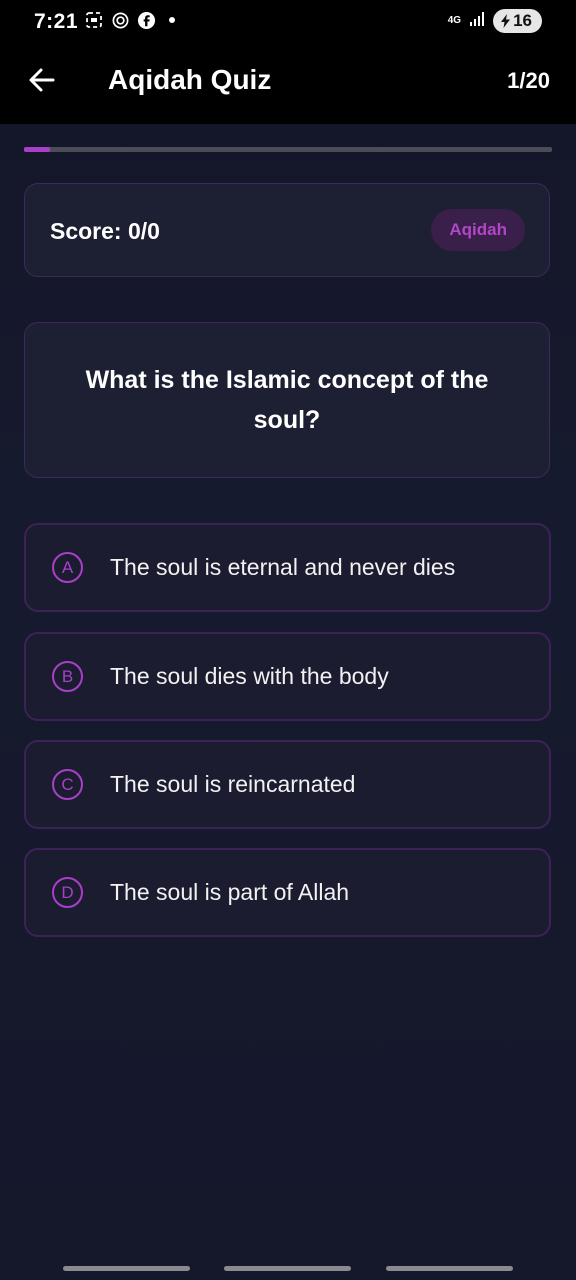 The height and width of the screenshot is (1280, 576). Describe the element at coordinates (528, 80) in the screenshot. I see `question-counter: 1/20` at that location.